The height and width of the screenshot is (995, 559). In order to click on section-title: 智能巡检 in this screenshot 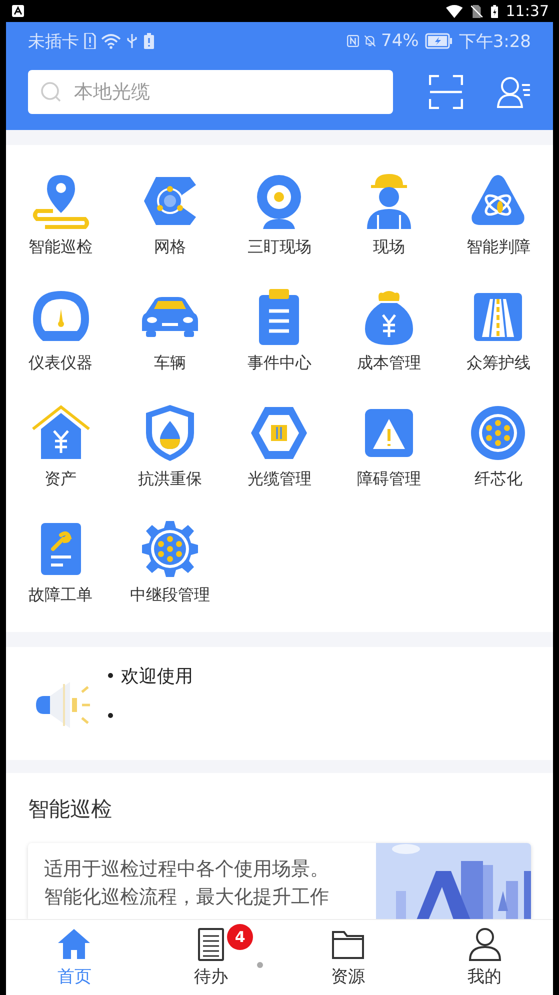, I will do `click(70, 809)`.